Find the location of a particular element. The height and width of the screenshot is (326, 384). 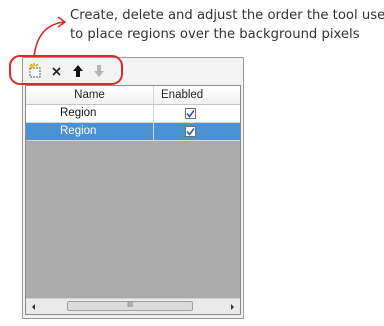

table-row: Region is located at coordinates (133, 114).